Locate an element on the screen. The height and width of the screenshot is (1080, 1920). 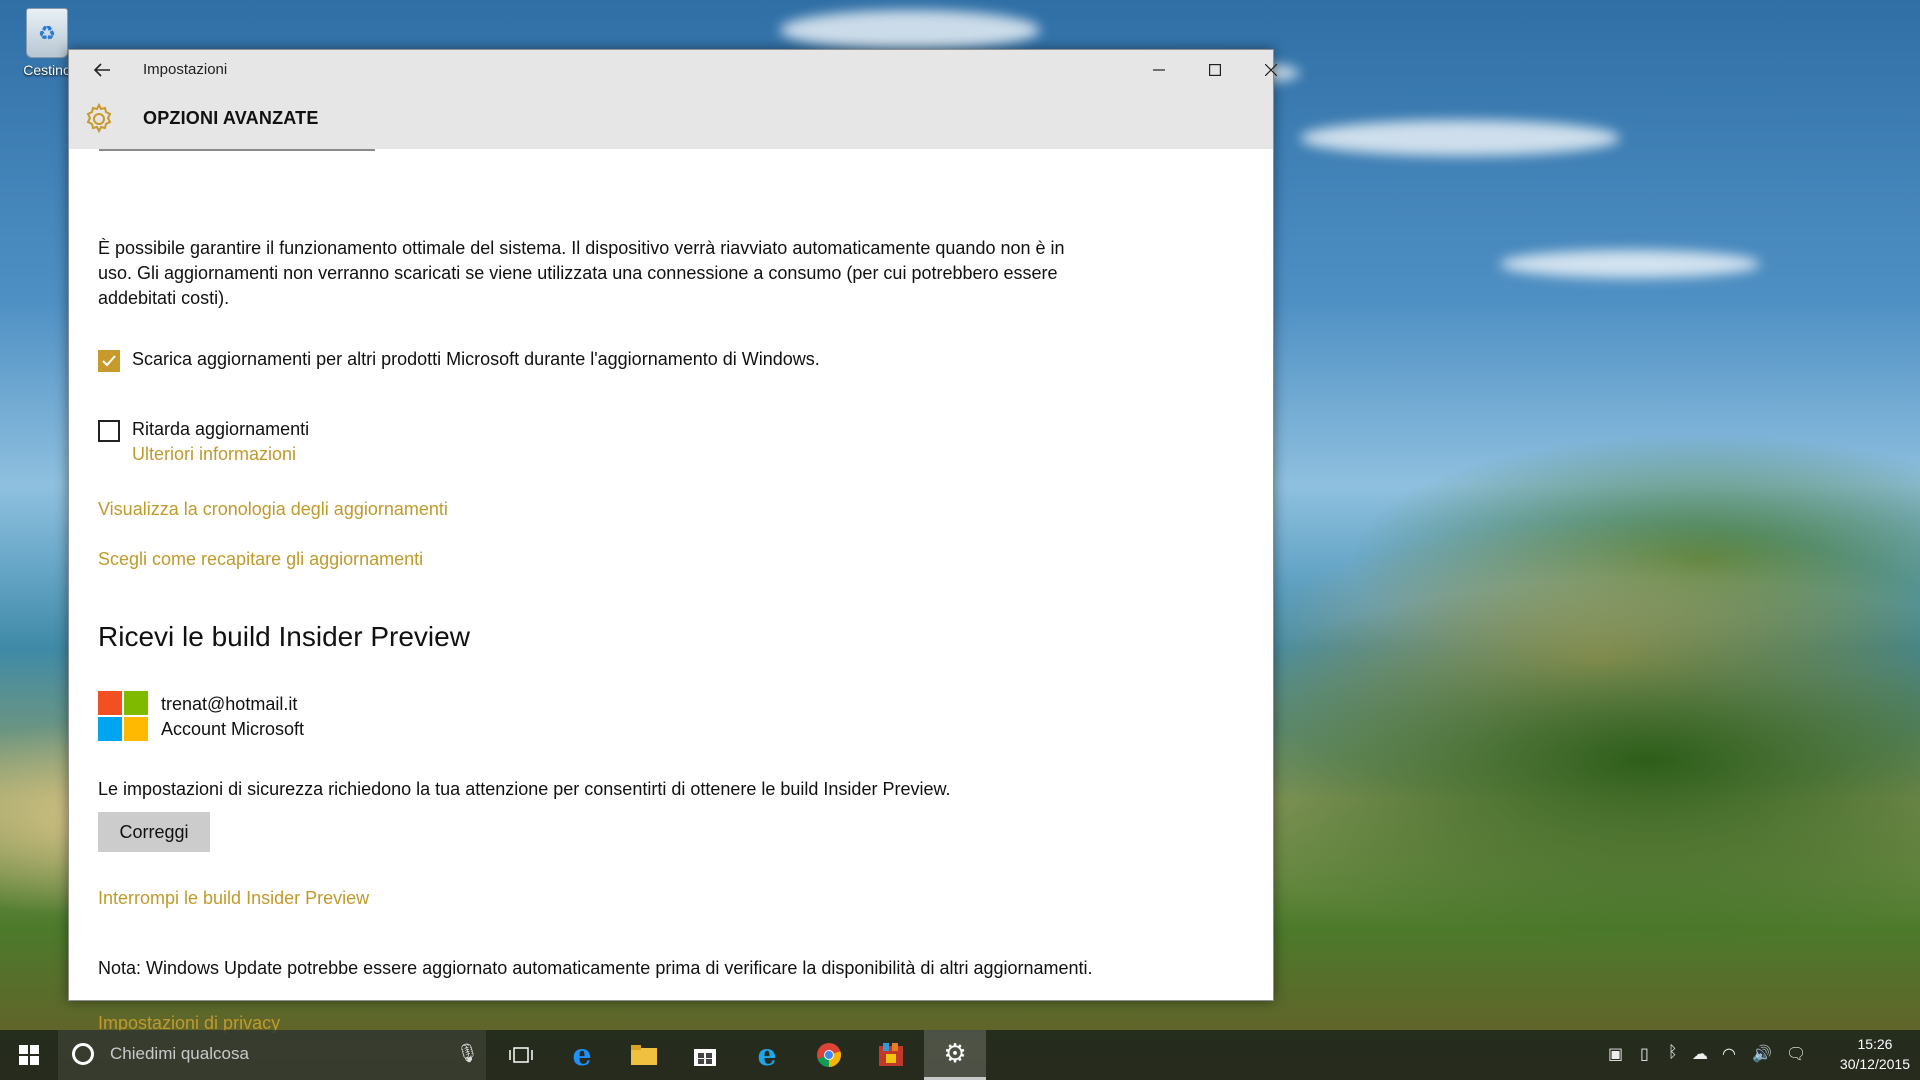
close-icon is located at coordinates (1271, 70).